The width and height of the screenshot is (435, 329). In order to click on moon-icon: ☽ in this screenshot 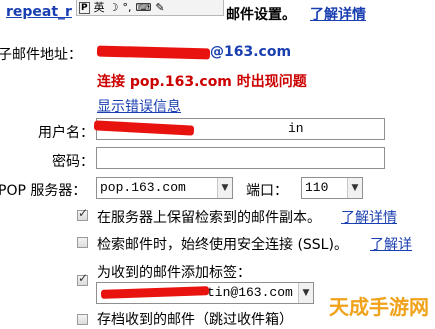, I will do `click(114, 7)`.